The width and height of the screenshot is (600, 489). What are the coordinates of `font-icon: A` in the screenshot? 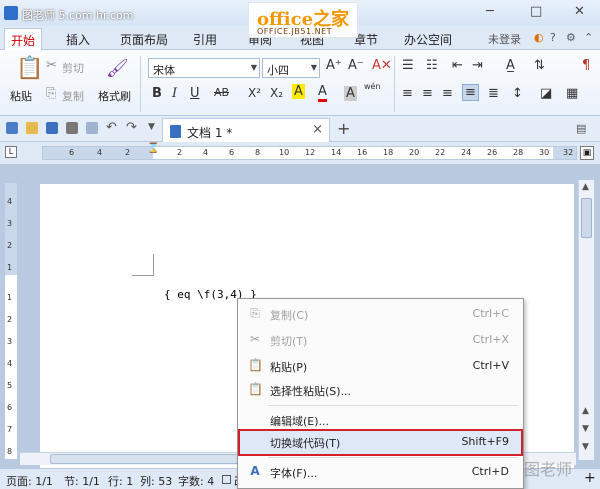 It's located at (255, 471).